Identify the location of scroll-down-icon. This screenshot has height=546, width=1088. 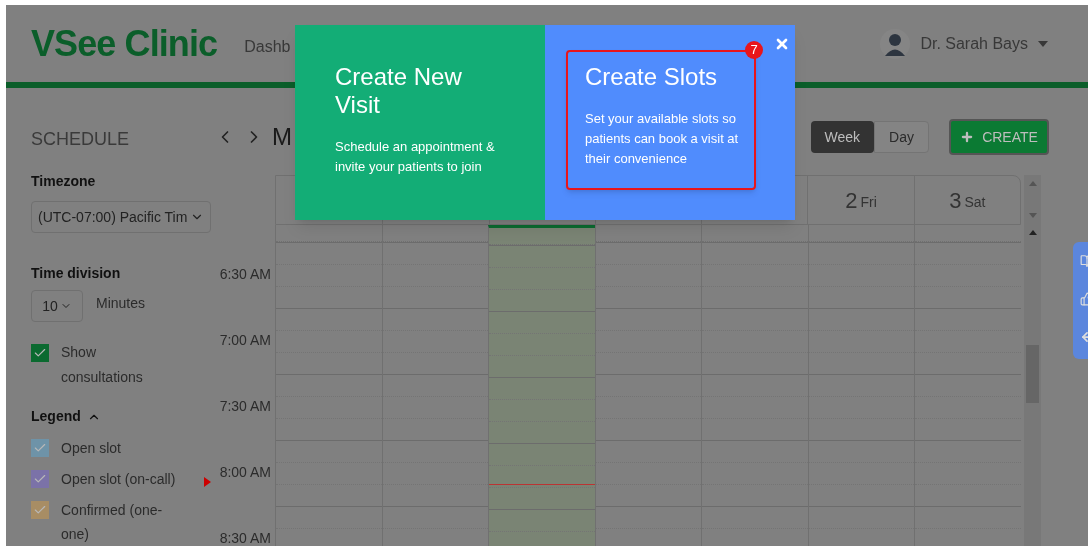
(1032, 215).